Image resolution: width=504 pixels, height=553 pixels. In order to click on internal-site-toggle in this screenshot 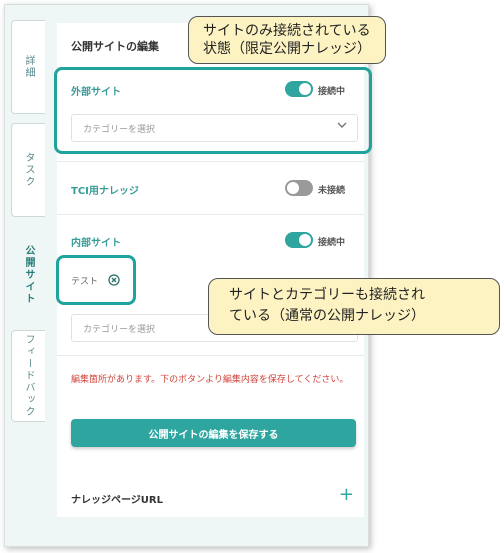, I will do `click(299, 240)`.